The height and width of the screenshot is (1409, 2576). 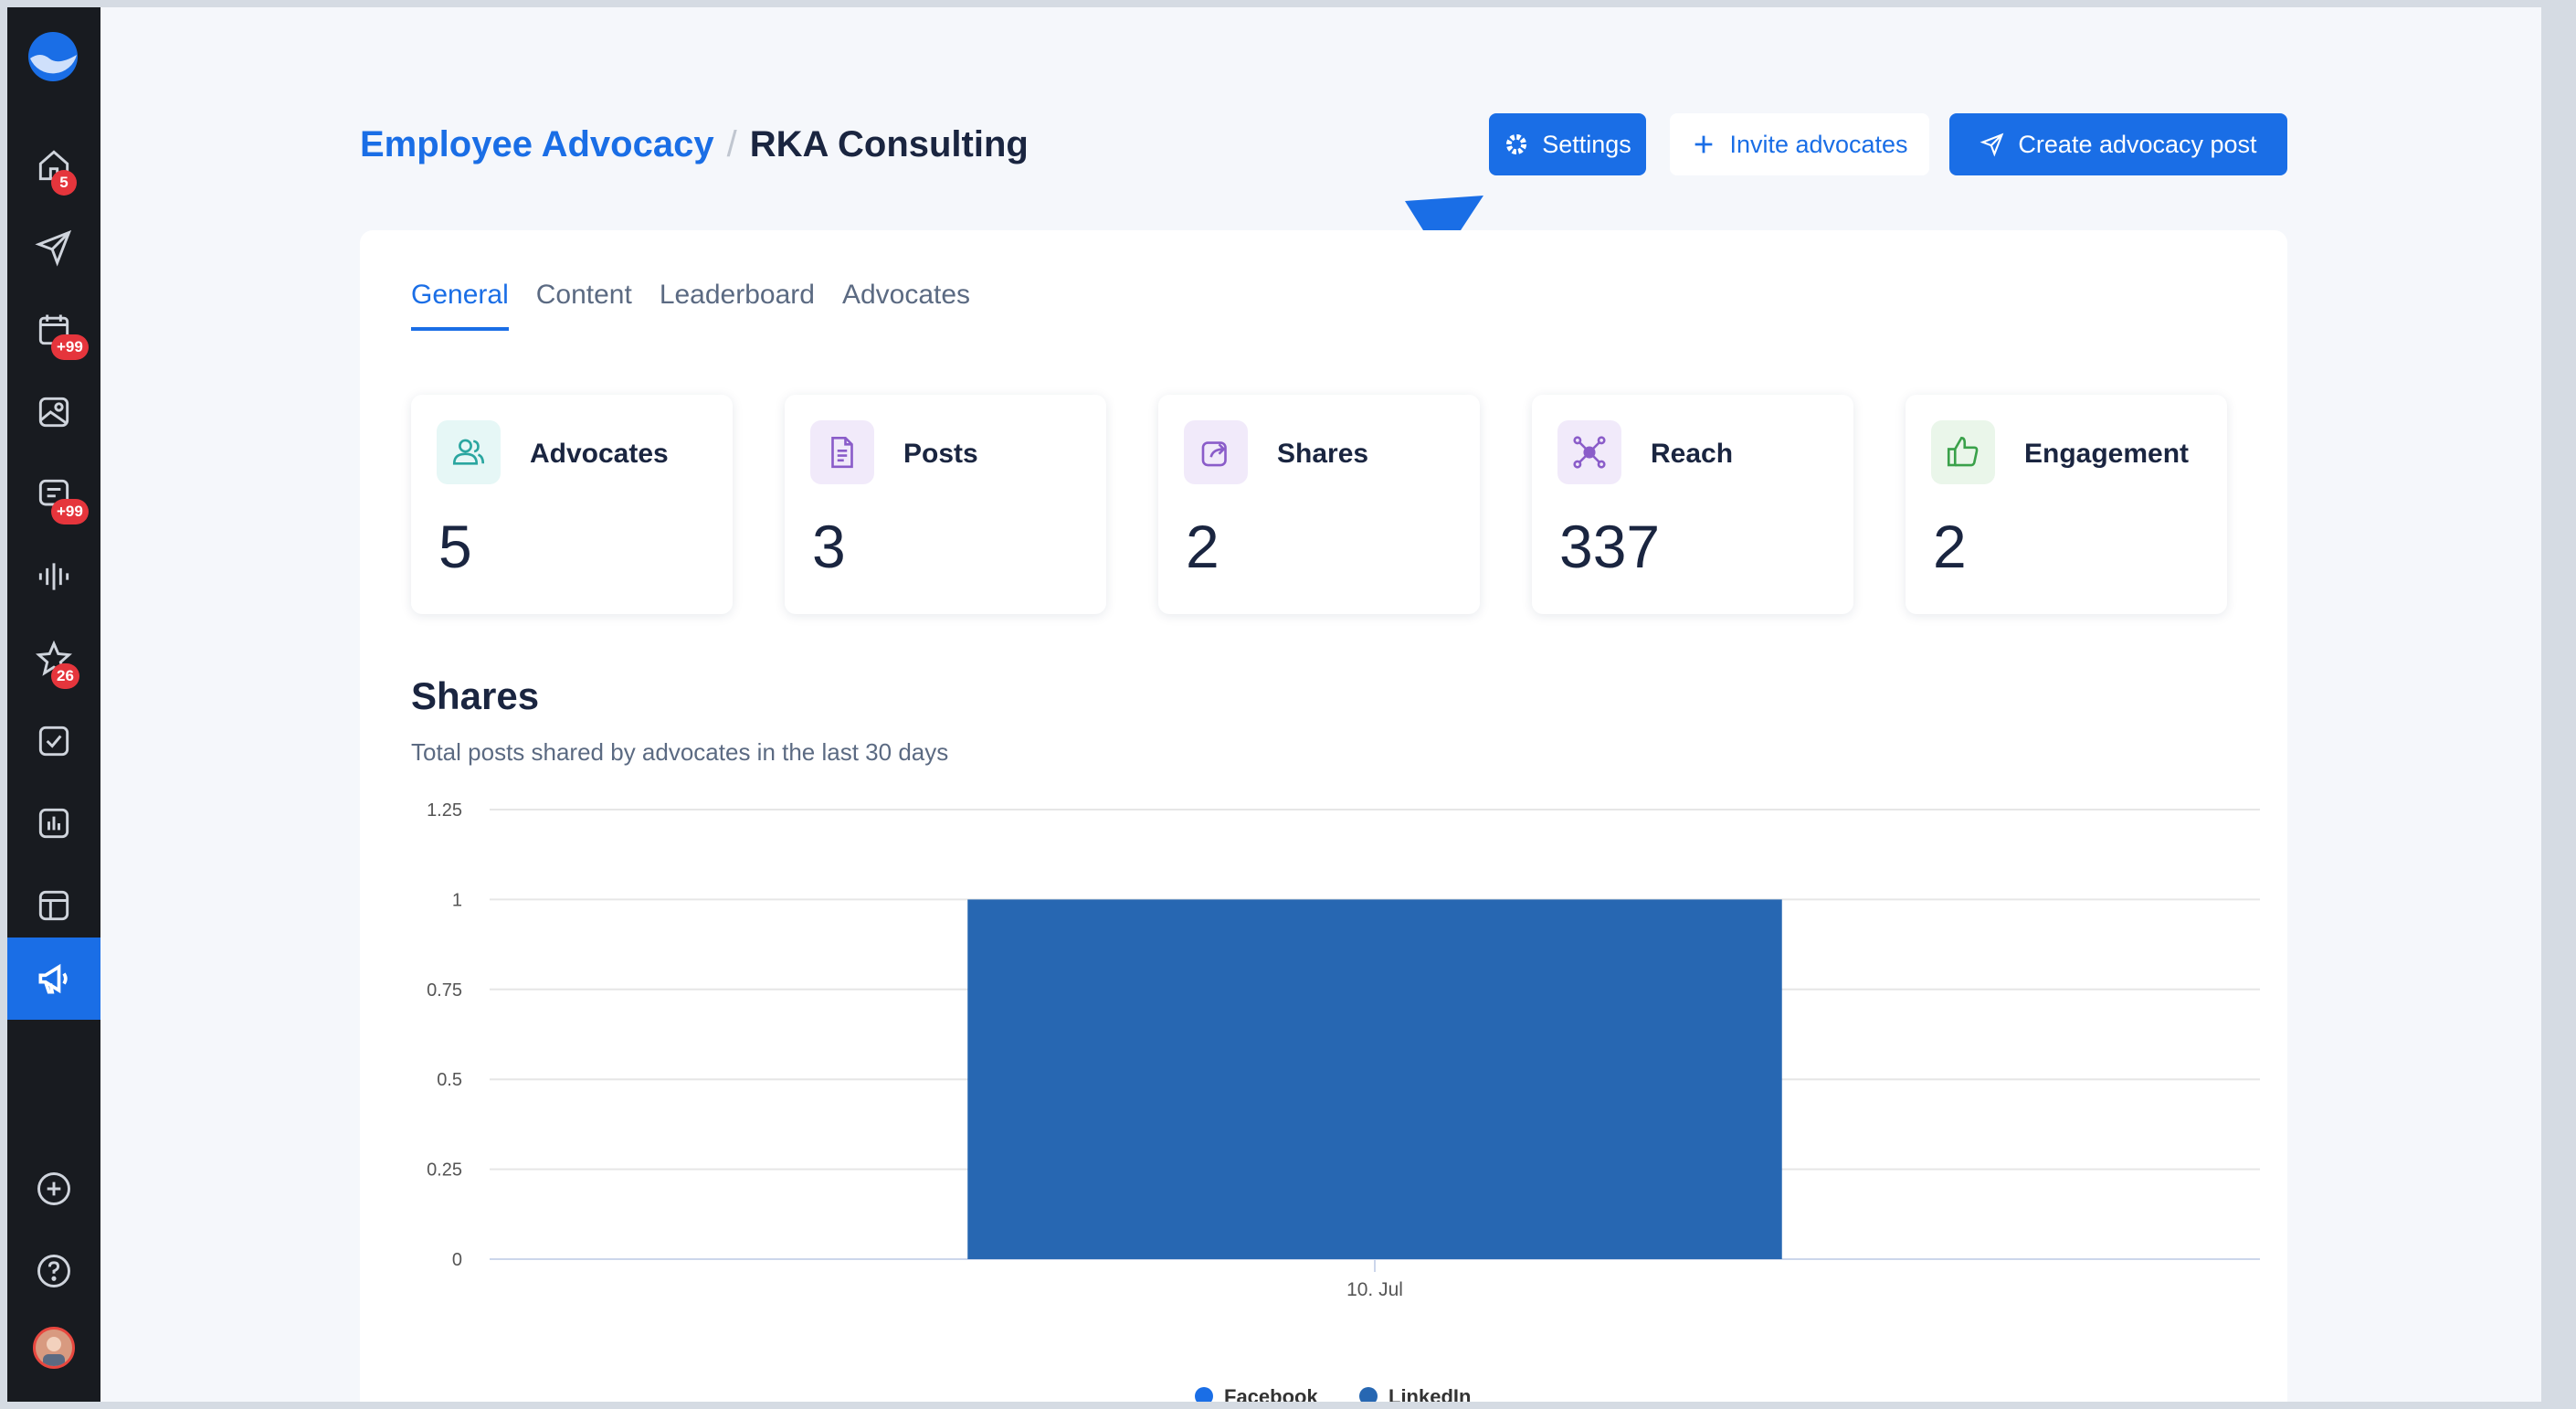 What do you see at coordinates (584, 305) in the screenshot?
I see `tab-content: Content` at bounding box center [584, 305].